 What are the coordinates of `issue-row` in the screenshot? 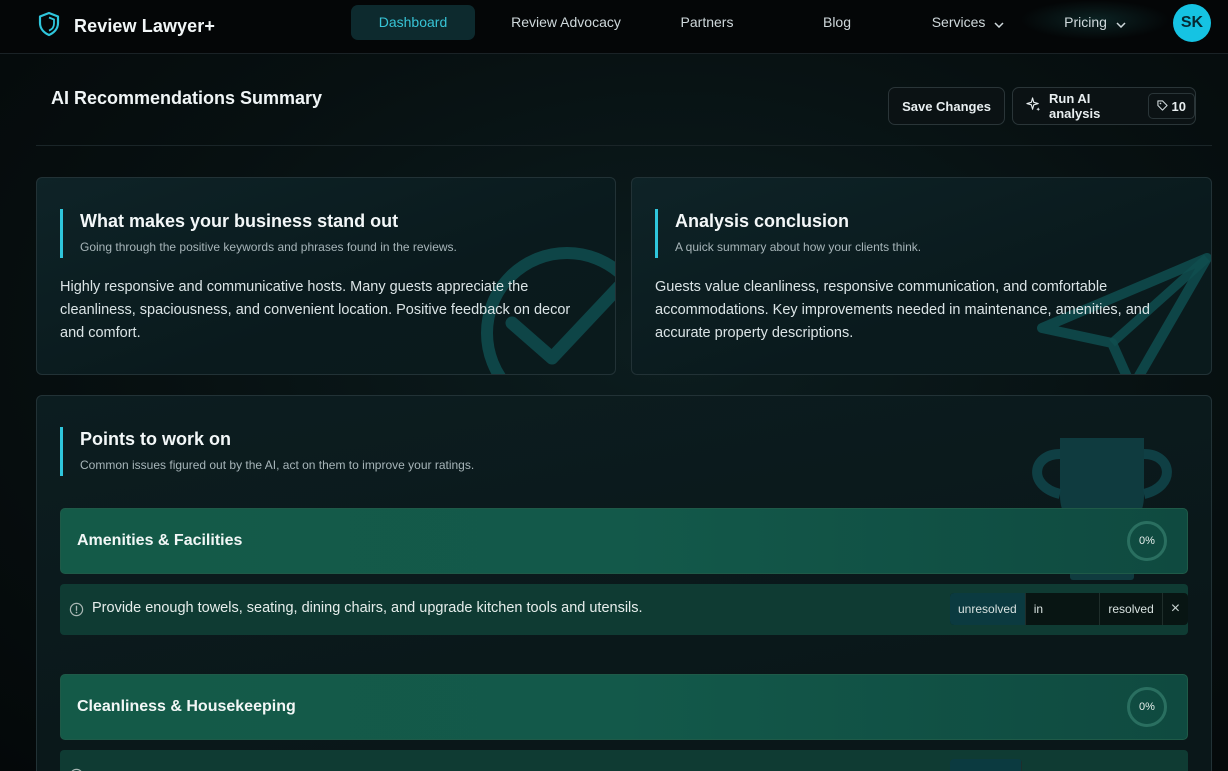 It's located at (624, 760).